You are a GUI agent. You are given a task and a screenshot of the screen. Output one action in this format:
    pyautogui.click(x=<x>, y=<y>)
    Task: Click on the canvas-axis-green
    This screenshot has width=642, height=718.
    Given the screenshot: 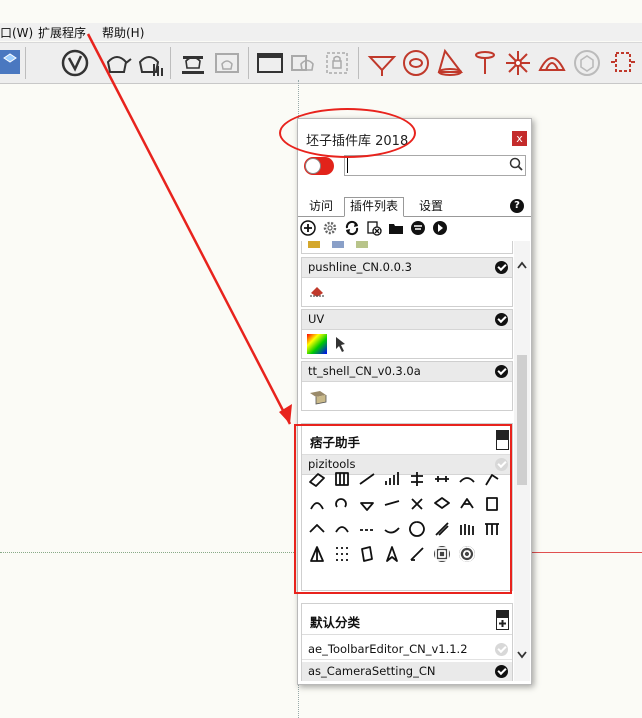 What is the action you would take?
    pyautogui.click(x=150, y=552)
    